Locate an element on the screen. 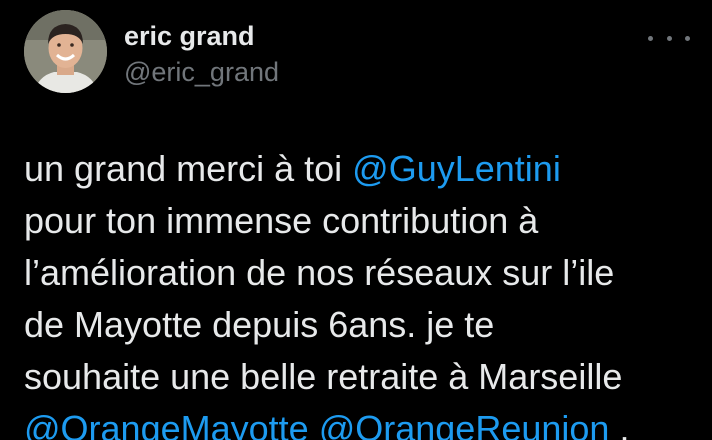  mention-link: @OrangeMayotte is located at coordinates (166, 424).